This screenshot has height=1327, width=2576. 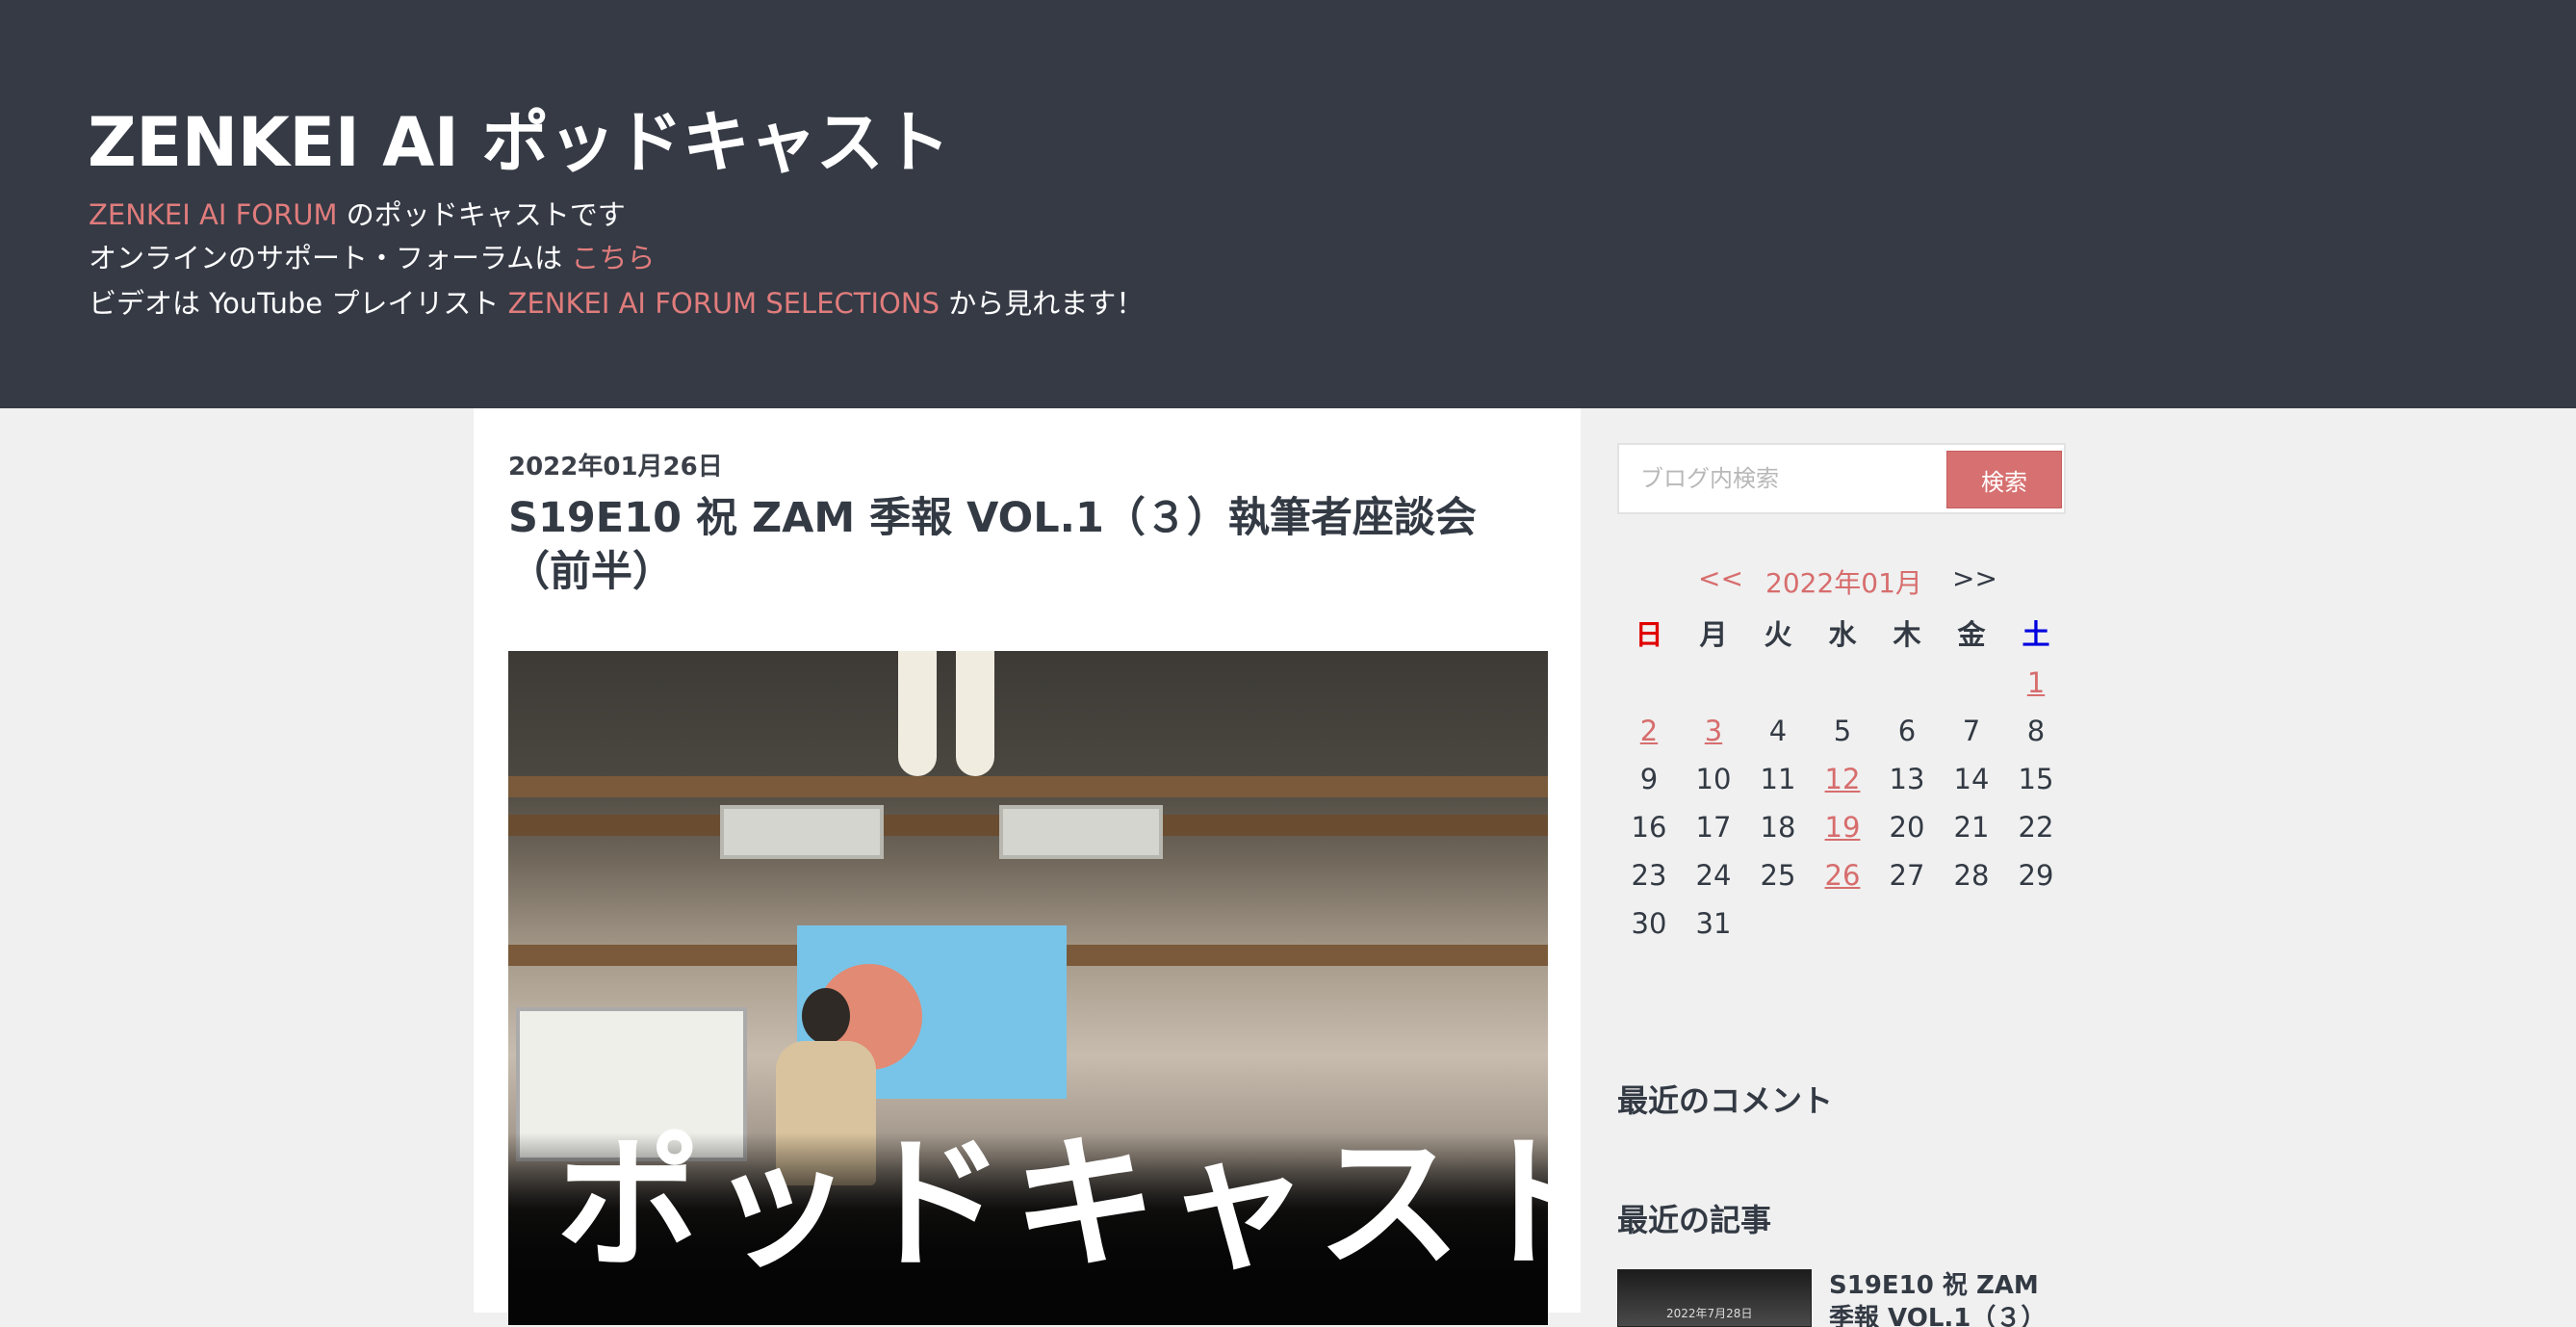 What do you see at coordinates (1009, 545) in the screenshot?
I see `post-title: S19E10 祝 ZAM 季報 VOL.1（３）執筆者座談会（前半）` at bounding box center [1009, 545].